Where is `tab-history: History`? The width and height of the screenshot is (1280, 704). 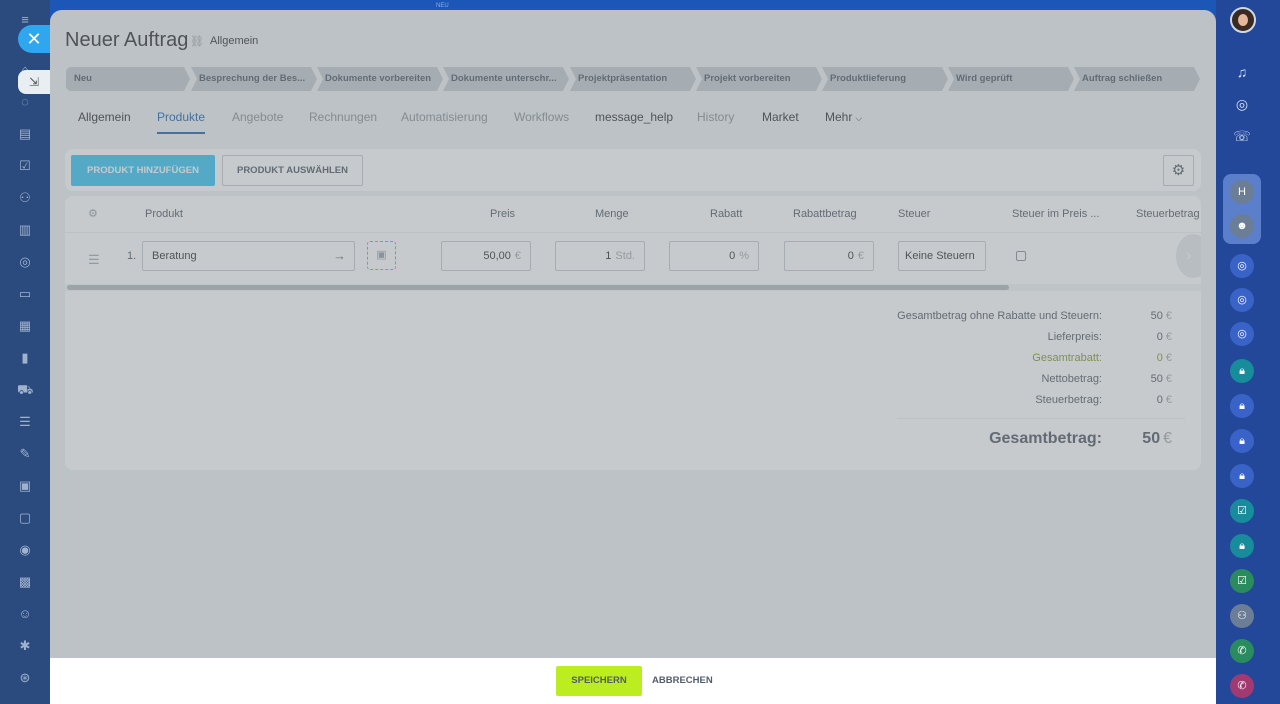 tab-history: History is located at coordinates (715, 117).